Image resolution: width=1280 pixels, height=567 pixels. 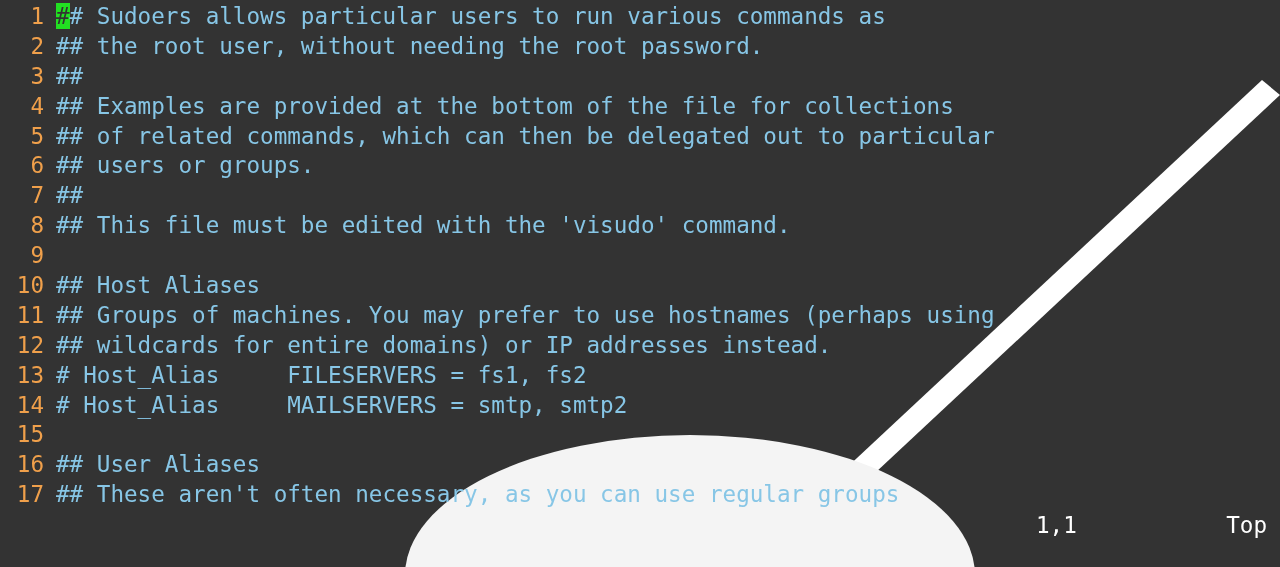 What do you see at coordinates (29, 435) in the screenshot?
I see `line-number: 15` at bounding box center [29, 435].